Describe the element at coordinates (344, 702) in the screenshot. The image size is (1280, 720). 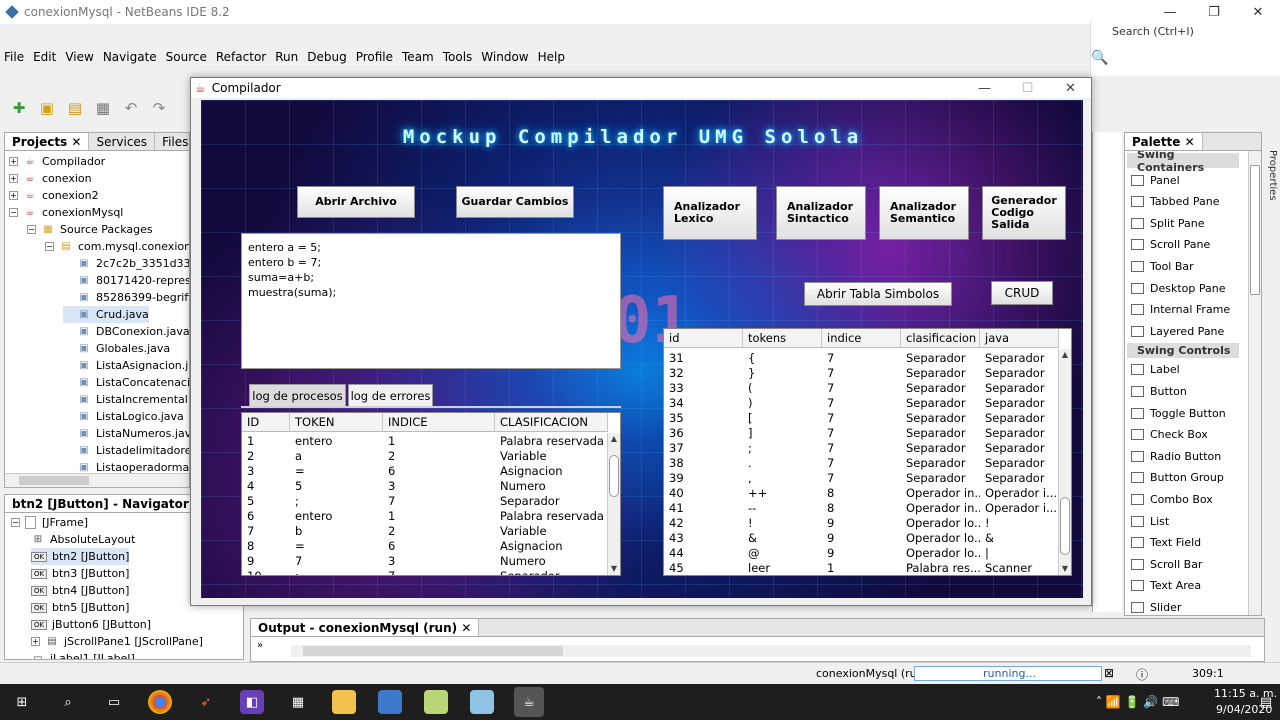
I see `file-explorer-icon` at that location.